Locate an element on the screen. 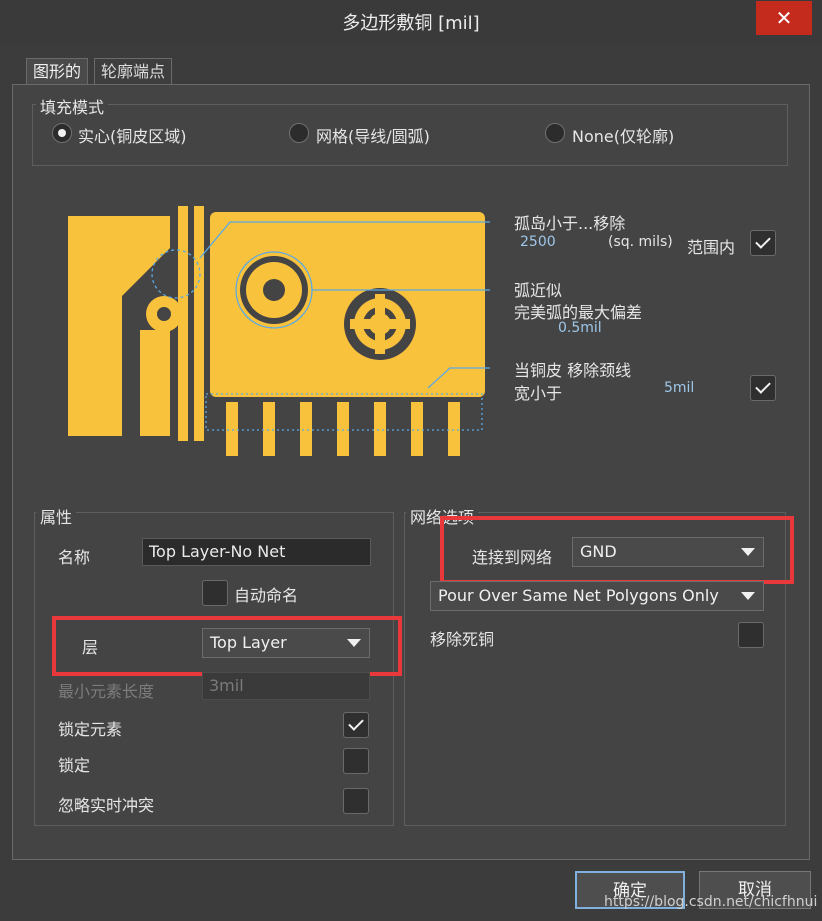 Image resolution: width=822 pixels, height=921 pixels. radio-solid is located at coordinates (62, 133).